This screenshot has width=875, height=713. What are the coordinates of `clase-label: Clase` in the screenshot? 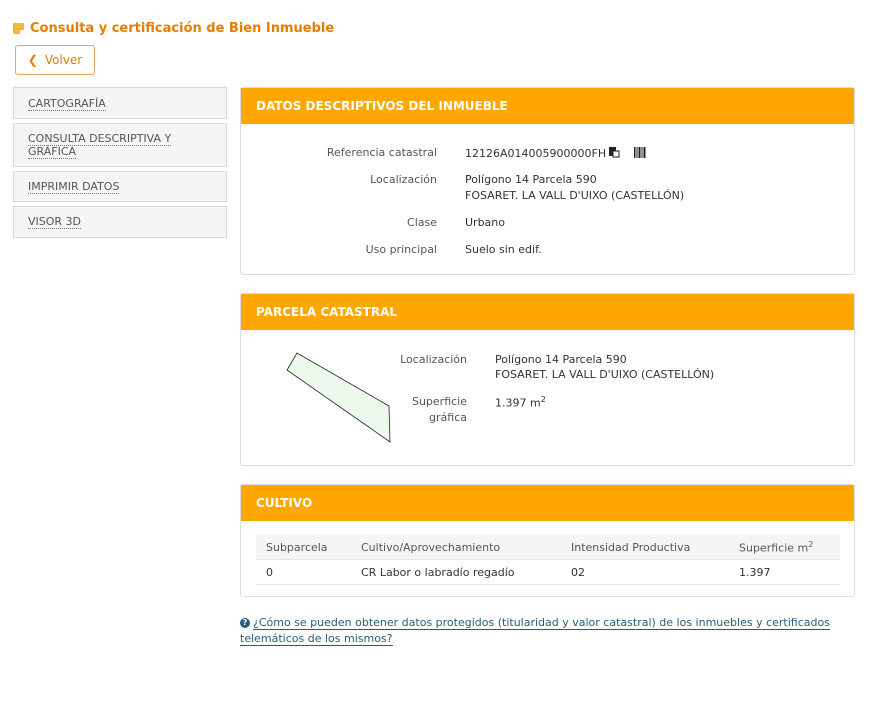 It's located at (422, 222).